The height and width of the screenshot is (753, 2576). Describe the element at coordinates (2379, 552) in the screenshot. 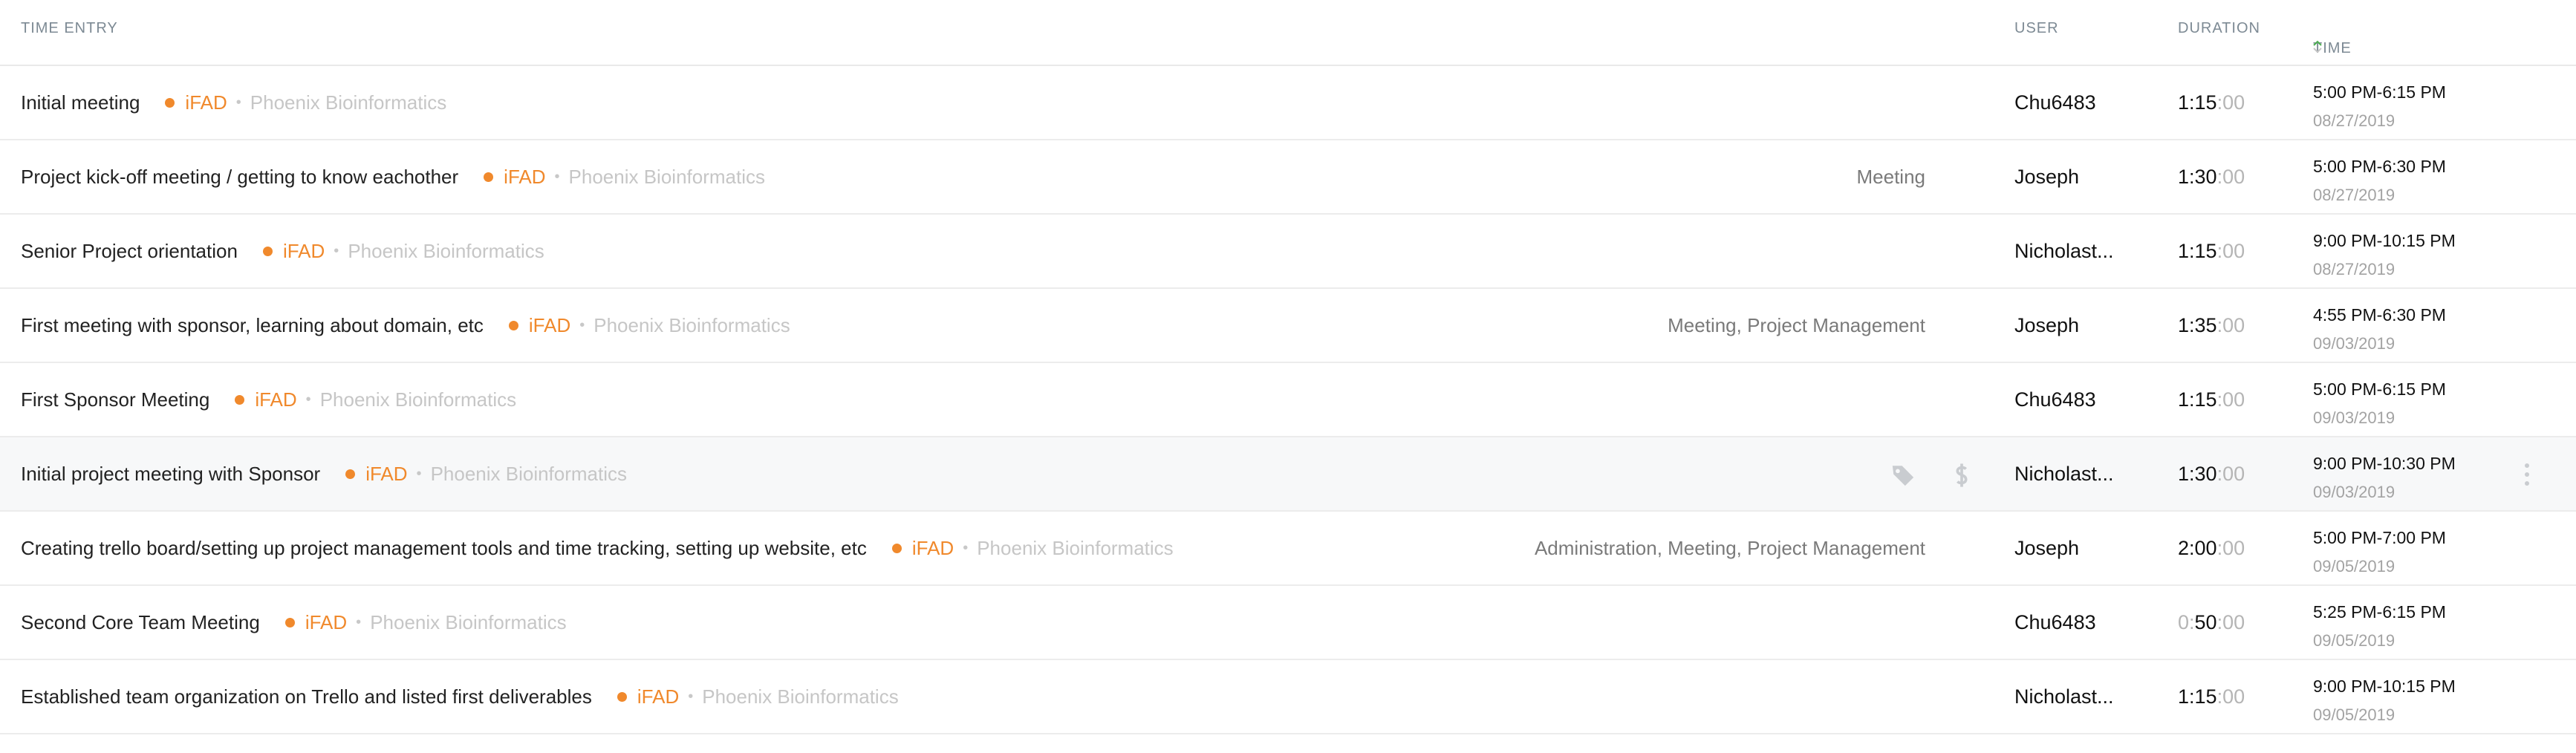

I see `entry-time: 5:00 PM-7:00 PM 09/05/2019` at that location.